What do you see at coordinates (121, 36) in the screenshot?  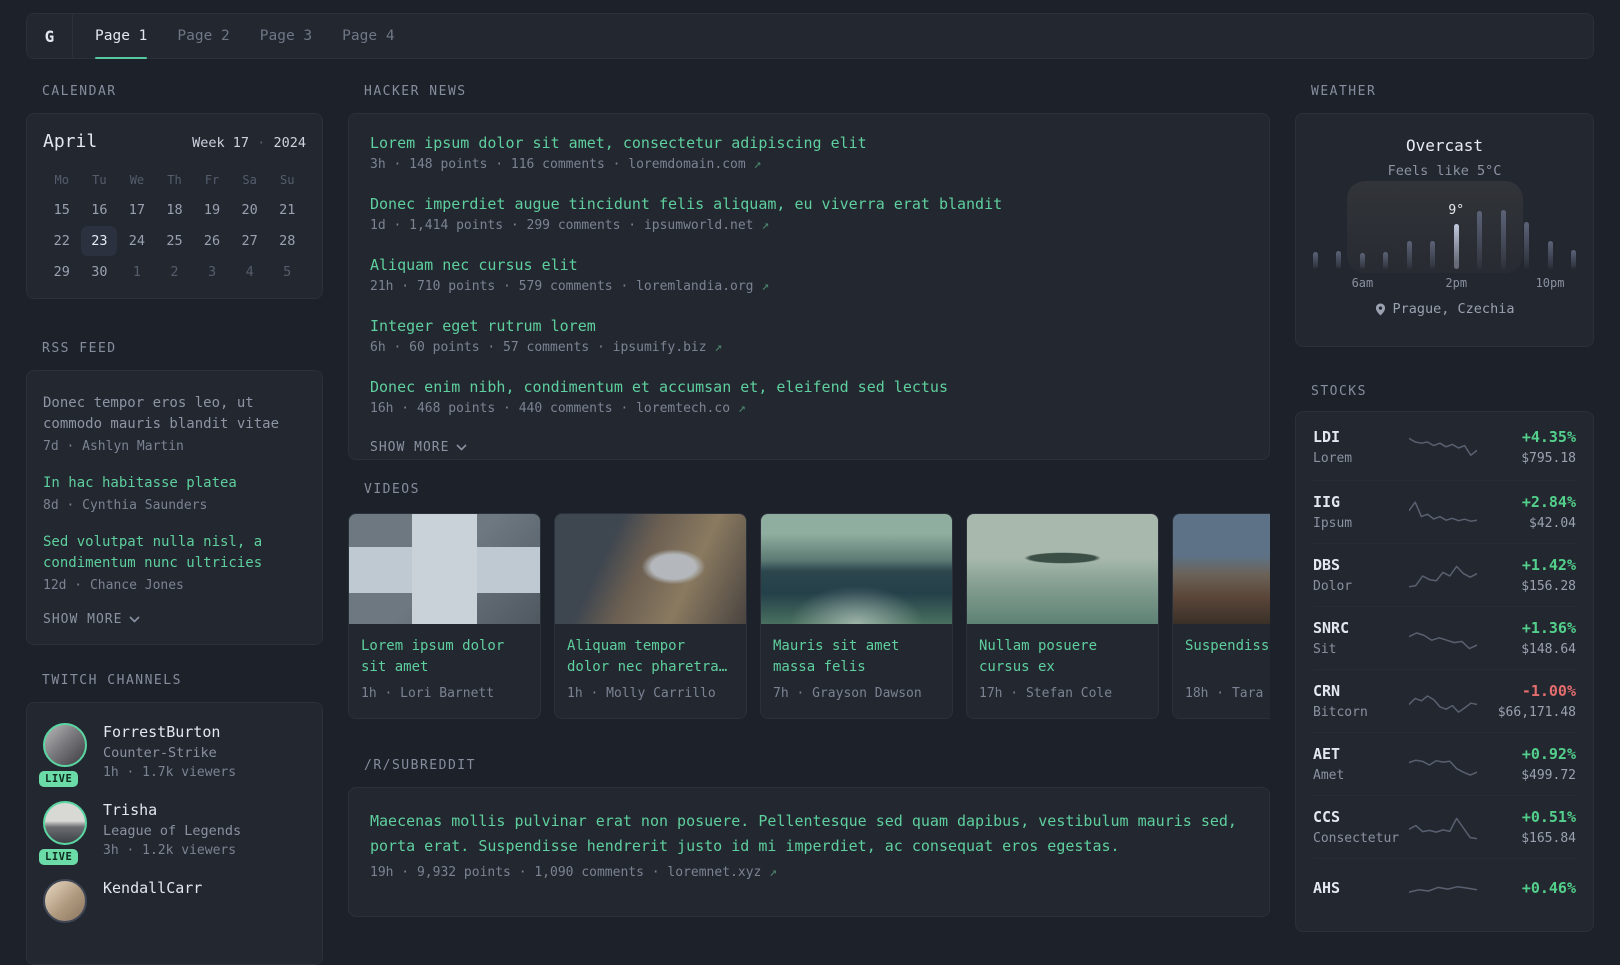 I see `tab-page-1: Page 1` at bounding box center [121, 36].